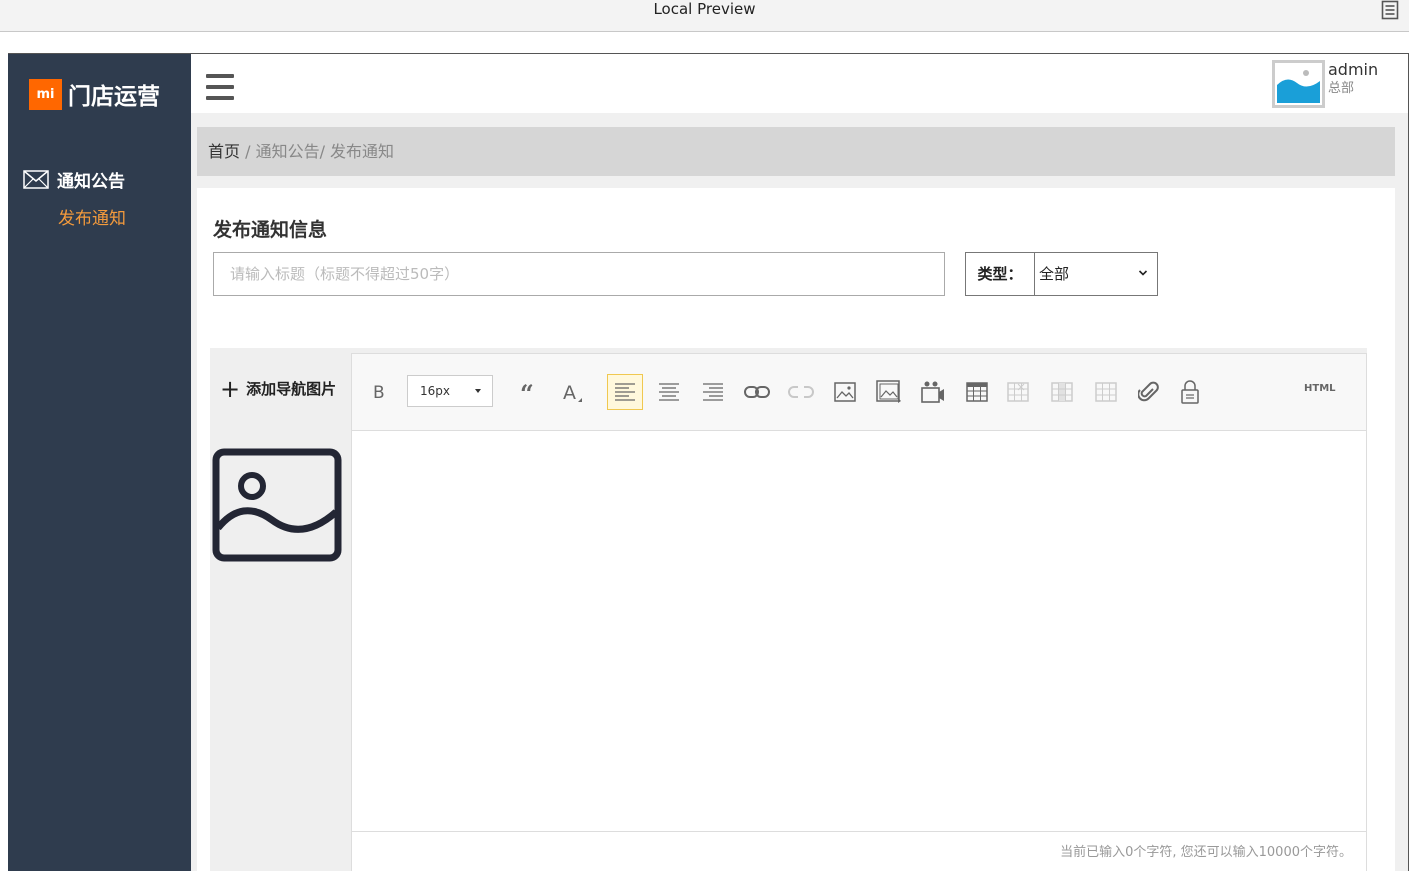  I want to click on user-profile: admin 总部, so click(1325, 84).